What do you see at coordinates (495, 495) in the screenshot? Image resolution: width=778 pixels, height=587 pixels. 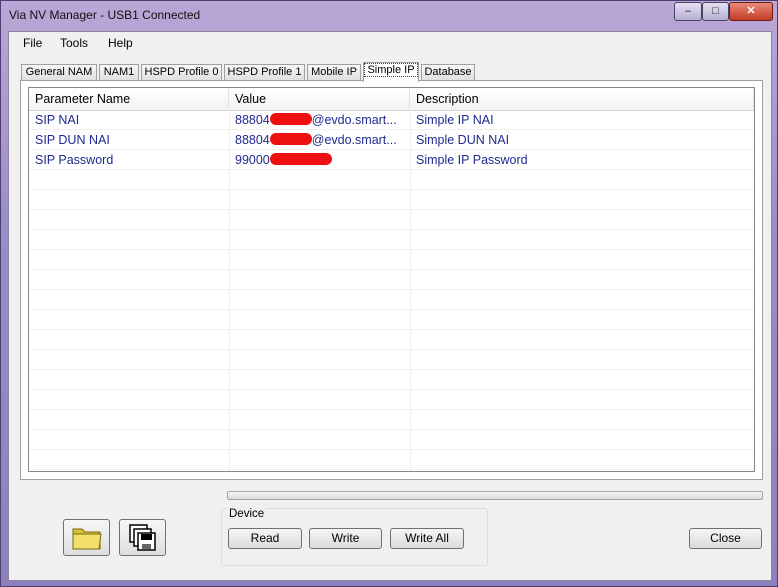 I see `progress-bar` at bounding box center [495, 495].